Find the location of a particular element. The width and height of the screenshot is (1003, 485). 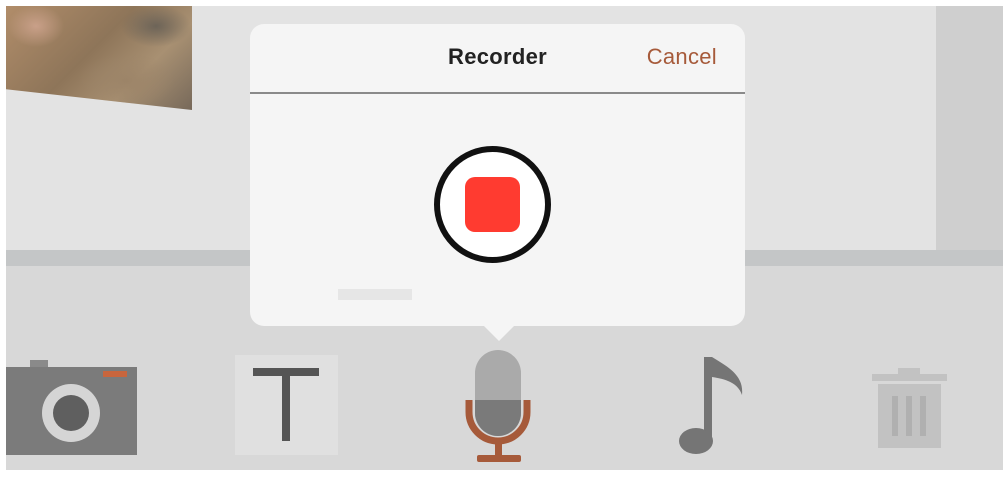

music-note-icon is located at coordinates (711, 405).